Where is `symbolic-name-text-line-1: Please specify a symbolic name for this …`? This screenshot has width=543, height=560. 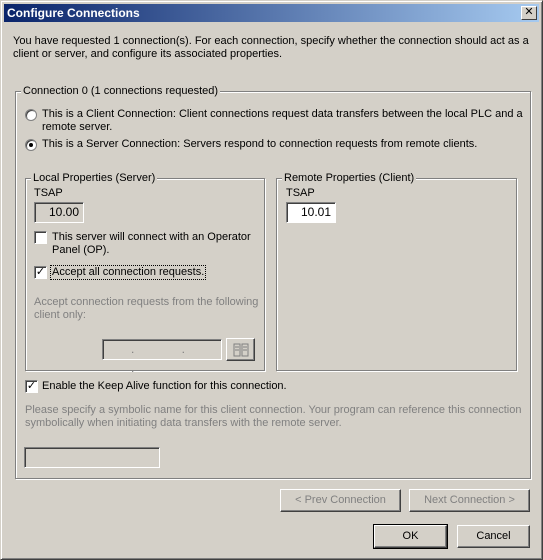
symbolic-name-text-line-1: Please specify a symbolic name for this … is located at coordinates (273, 410).